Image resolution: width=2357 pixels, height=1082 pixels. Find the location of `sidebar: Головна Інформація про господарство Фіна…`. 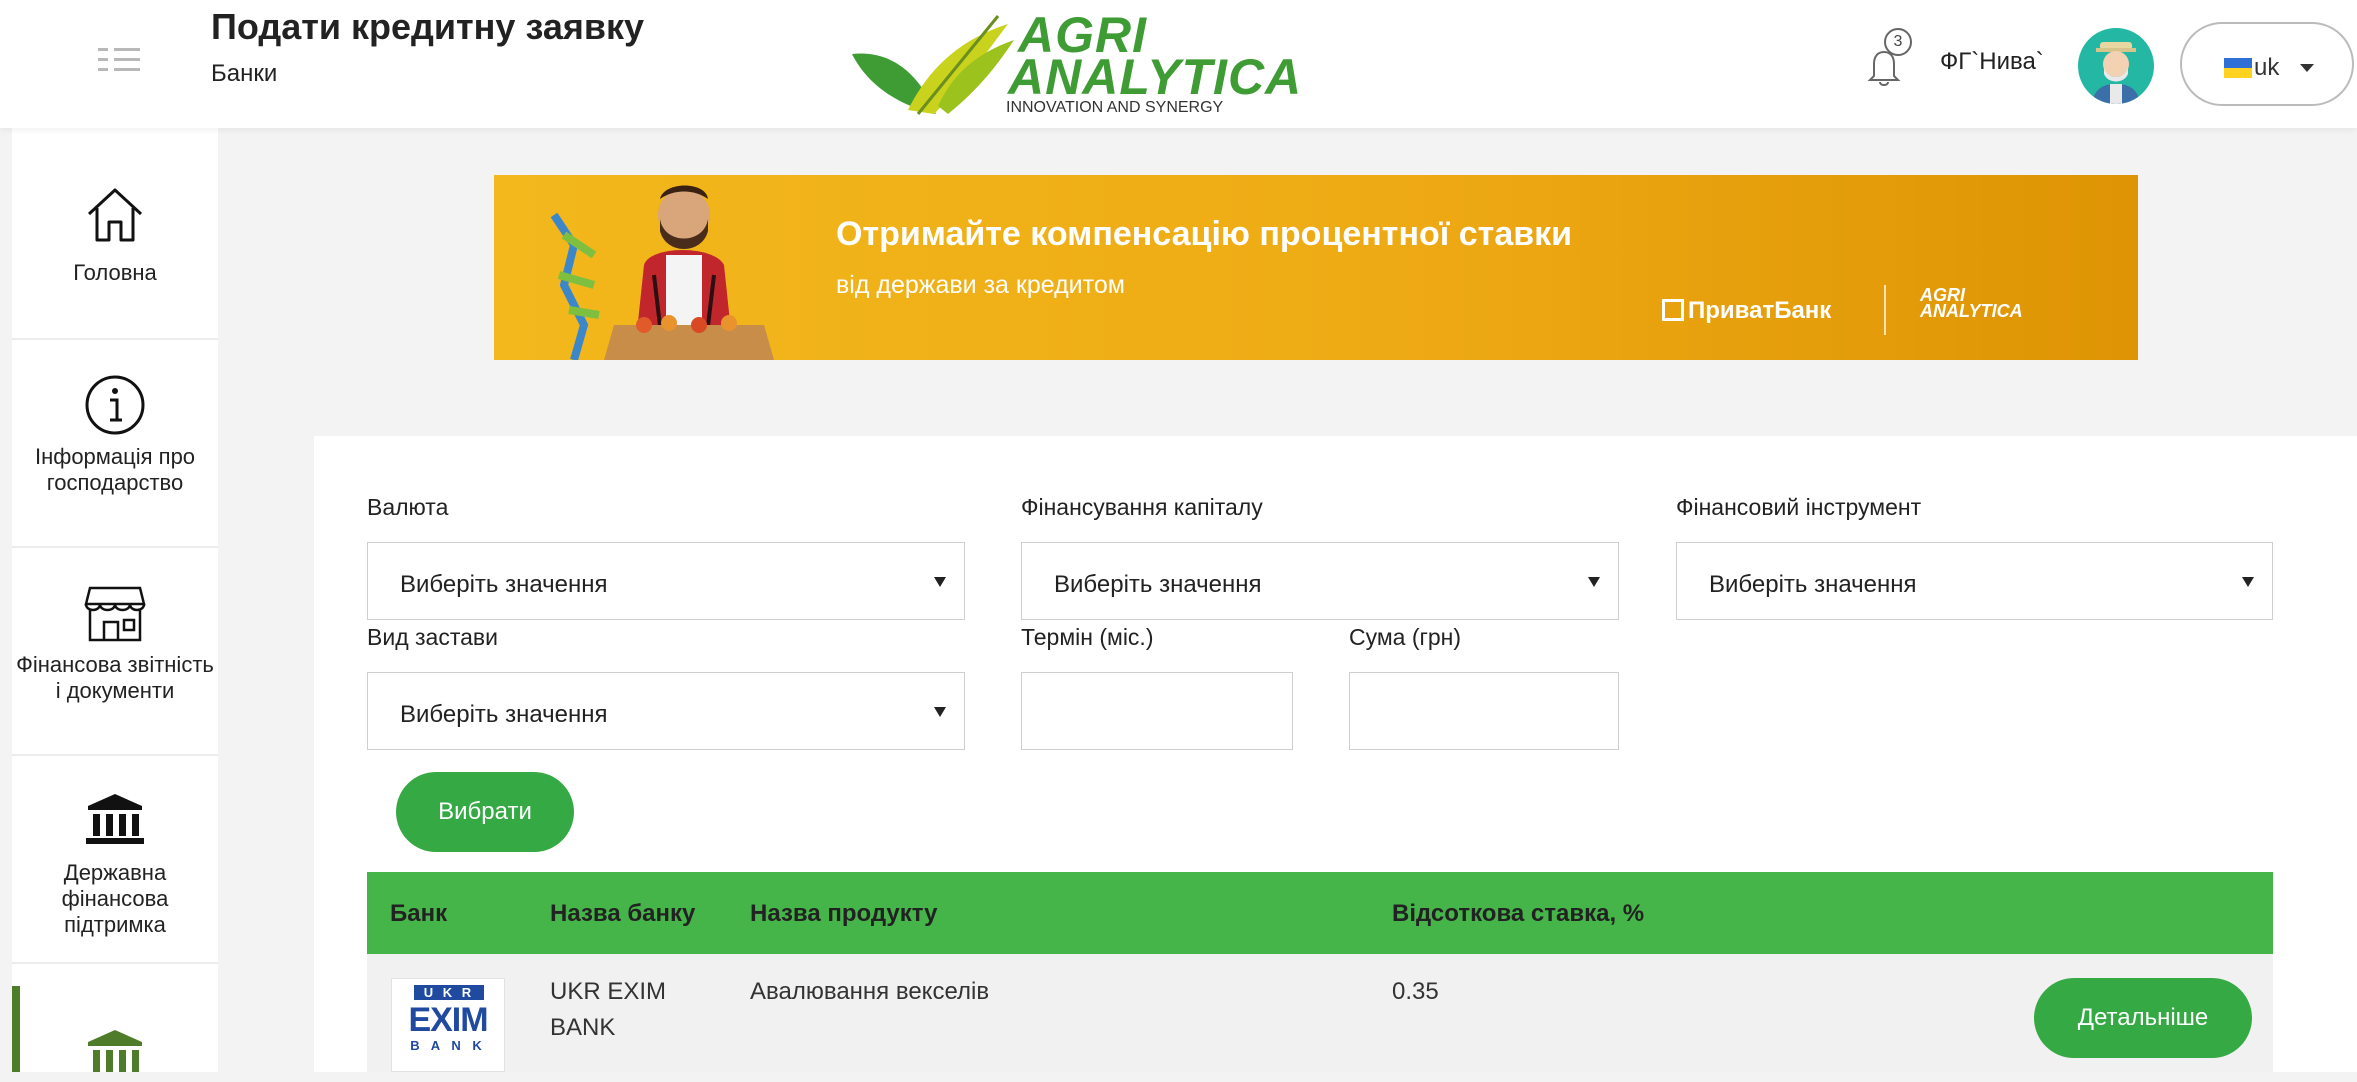

sidebar: Головна Інформація про господарство Фіна… is located at coordinates (115, 600).